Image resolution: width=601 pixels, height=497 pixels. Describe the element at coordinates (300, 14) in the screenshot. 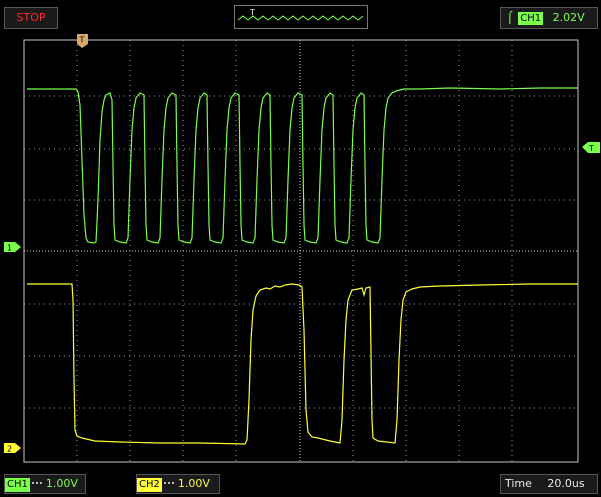

I see `waveform-preview-icon: T` at that location.